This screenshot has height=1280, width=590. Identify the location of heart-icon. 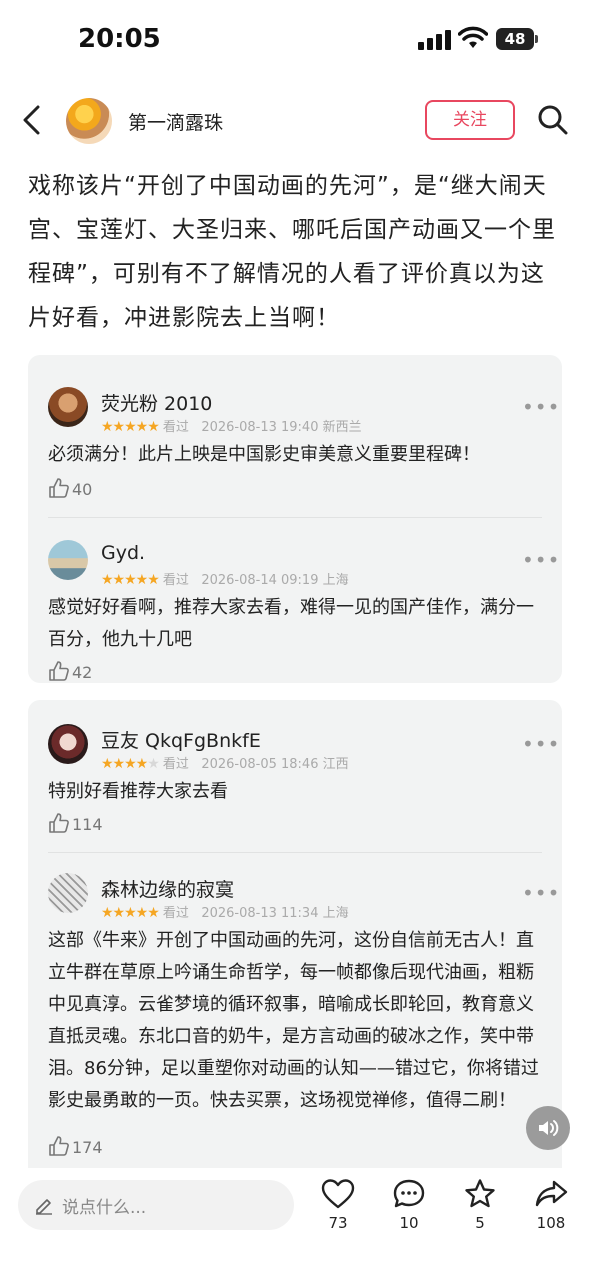
(338, 1194).